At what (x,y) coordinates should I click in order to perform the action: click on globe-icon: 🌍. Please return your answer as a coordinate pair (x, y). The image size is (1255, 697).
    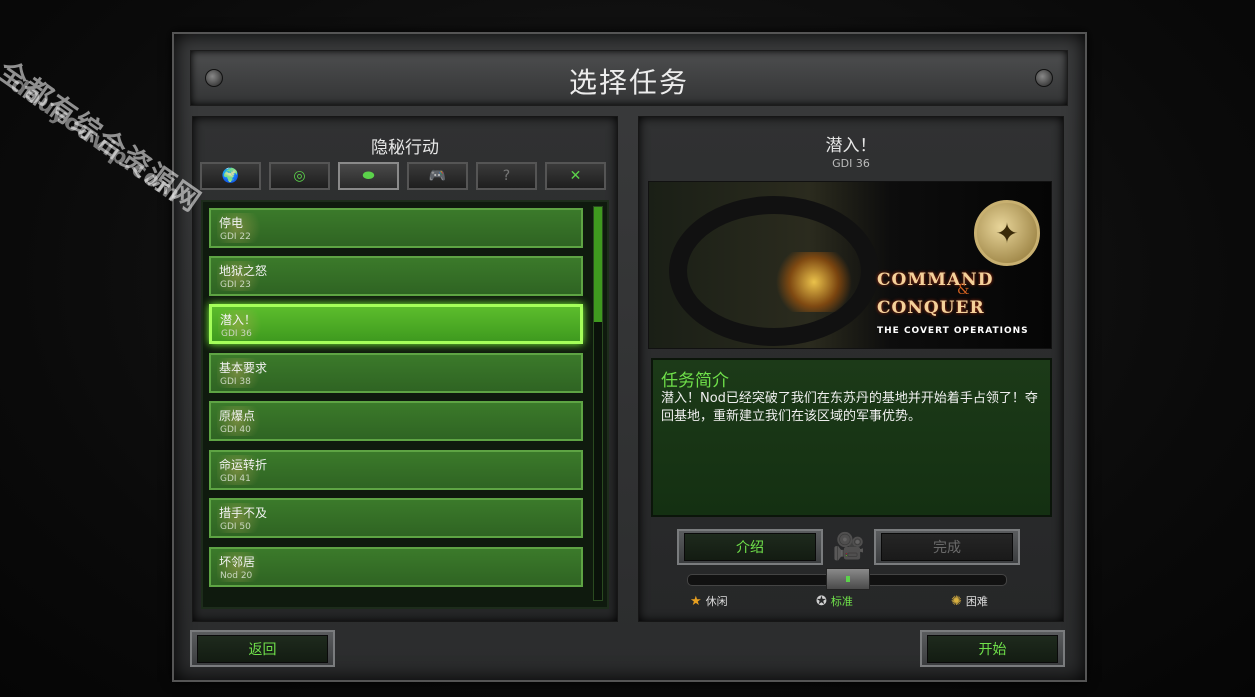
    Looking at the image, I should click on (230, 176).